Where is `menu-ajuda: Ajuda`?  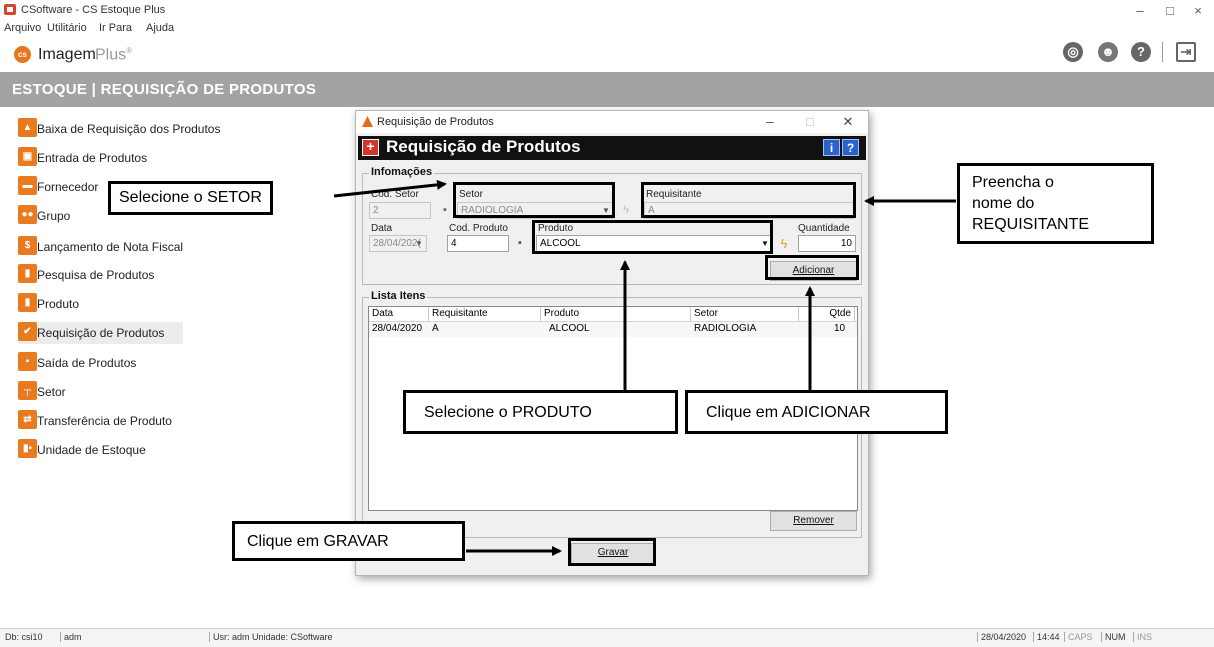 menu-ajuda: Ajuda is located at coordinates (160, 28).